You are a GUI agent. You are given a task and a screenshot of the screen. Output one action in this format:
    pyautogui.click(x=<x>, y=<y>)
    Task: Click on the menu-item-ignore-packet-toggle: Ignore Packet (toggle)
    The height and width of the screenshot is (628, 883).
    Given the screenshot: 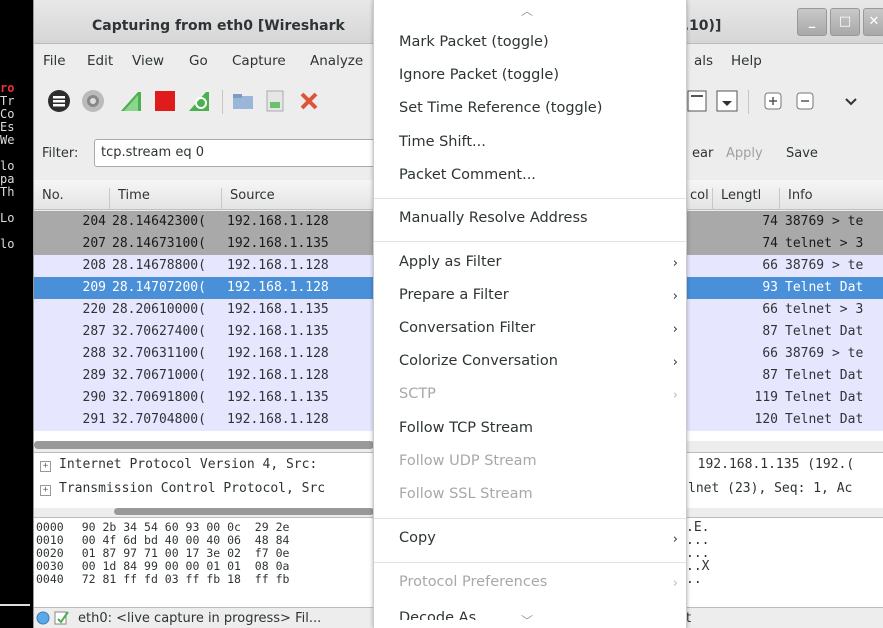 What is the action you would take?
    pyautogui.click(x=479, y=75)
    